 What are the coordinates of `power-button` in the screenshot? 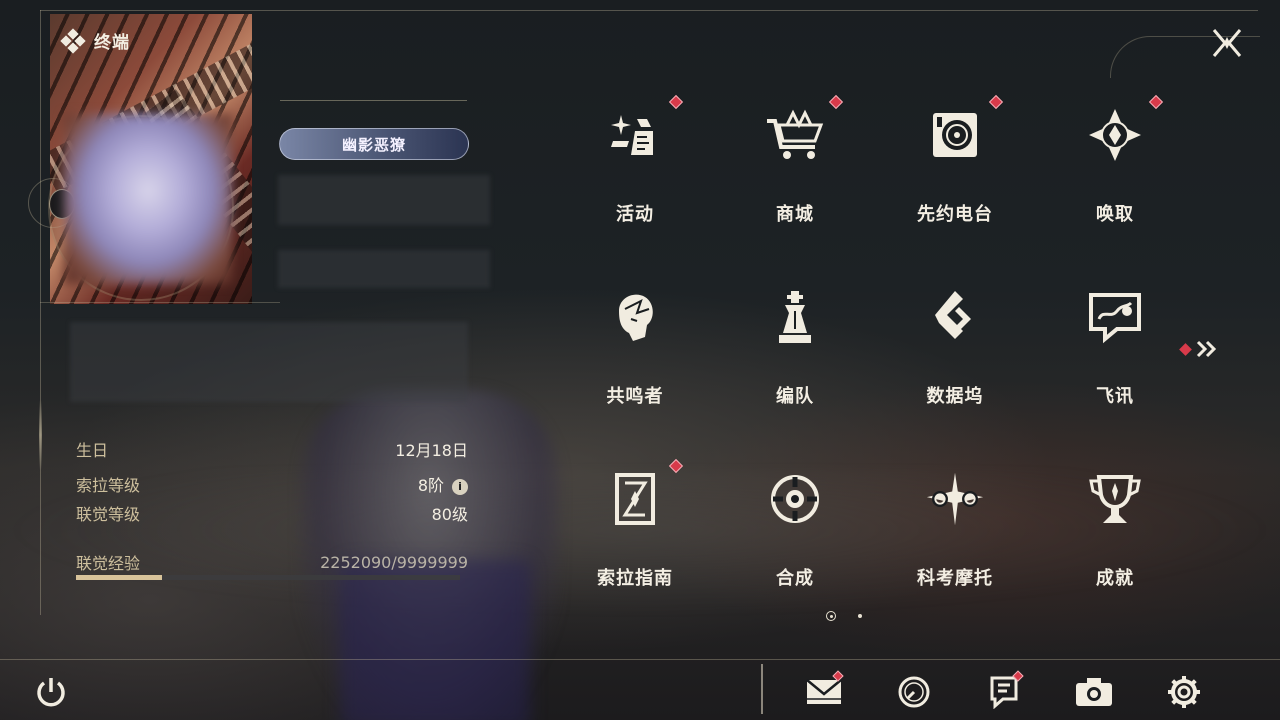 It's located at (52, 693).